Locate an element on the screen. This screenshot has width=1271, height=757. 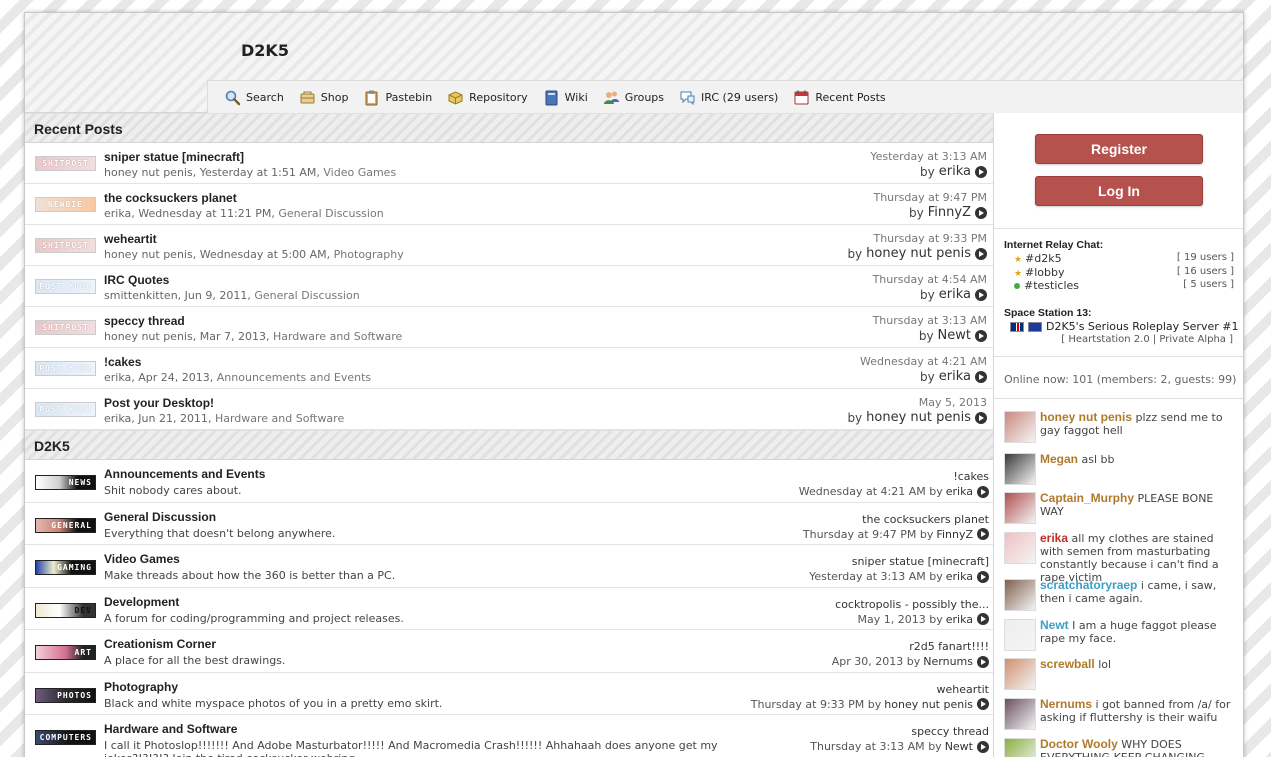
chat-username-link: erika is located at coordinates (1054, 538).